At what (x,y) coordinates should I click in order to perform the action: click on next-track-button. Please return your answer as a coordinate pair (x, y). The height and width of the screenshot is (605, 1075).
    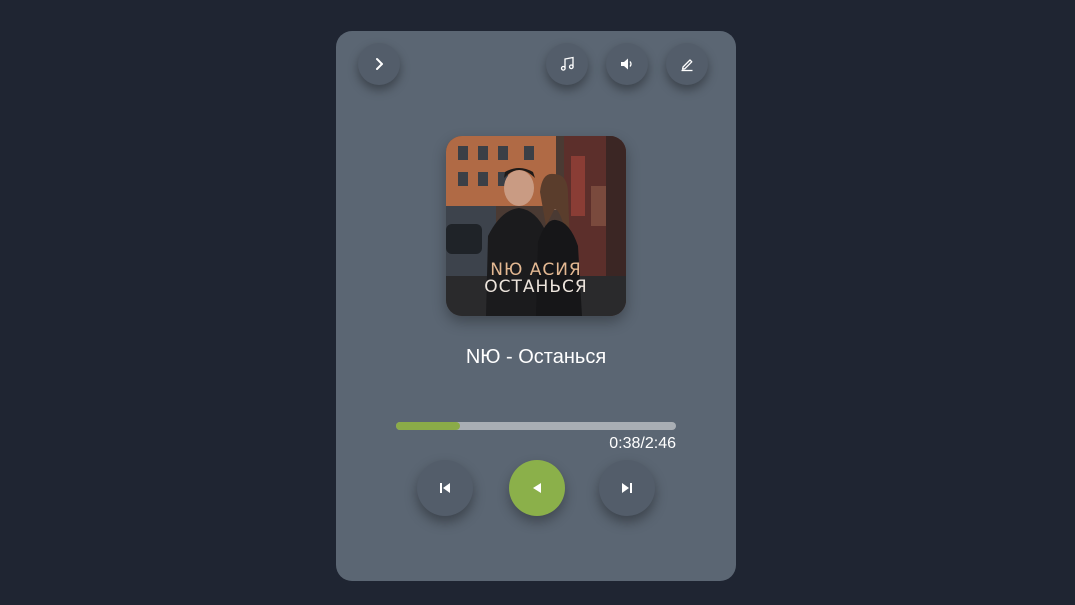
    Looking at the image, I should click on (627, 488).